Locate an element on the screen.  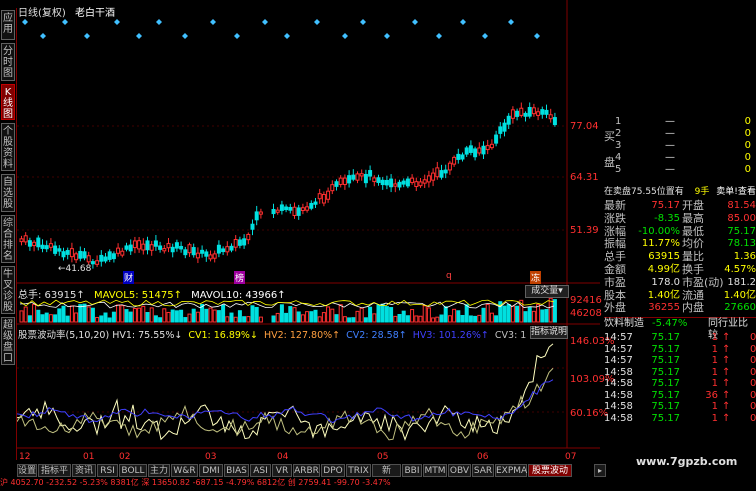
volume-dropdown-label: 成交量 is located at coordinates (545, 291).